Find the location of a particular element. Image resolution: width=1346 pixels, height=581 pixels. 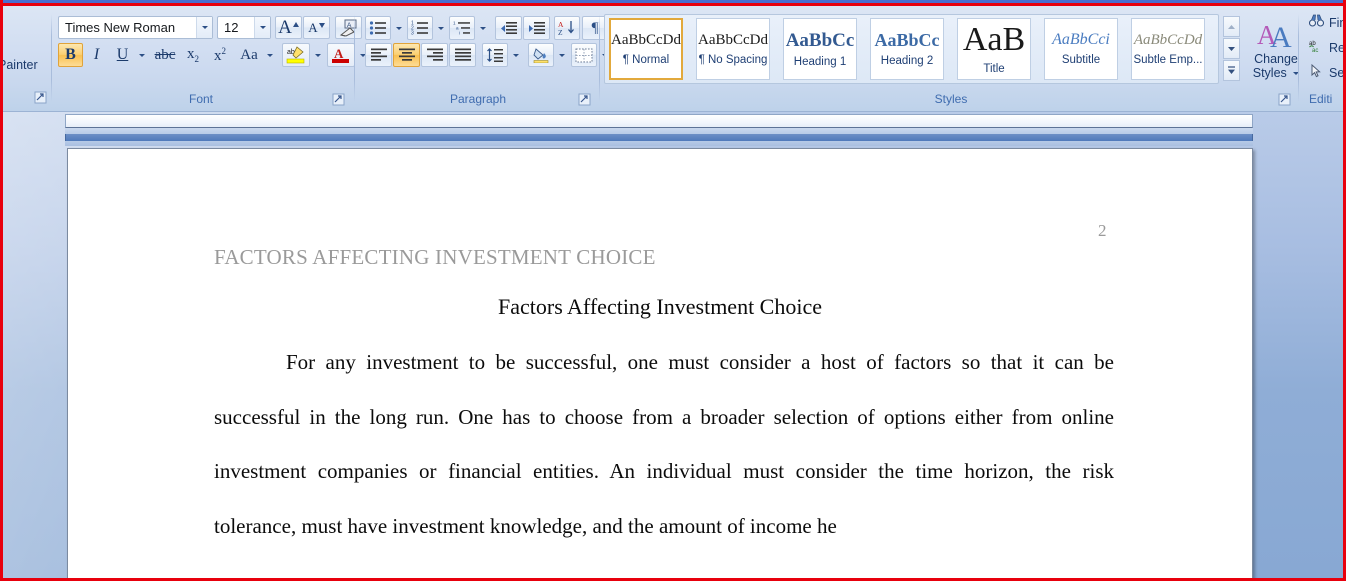

underline-dropdown-arrow-icon is located at coordinates (142, 55).